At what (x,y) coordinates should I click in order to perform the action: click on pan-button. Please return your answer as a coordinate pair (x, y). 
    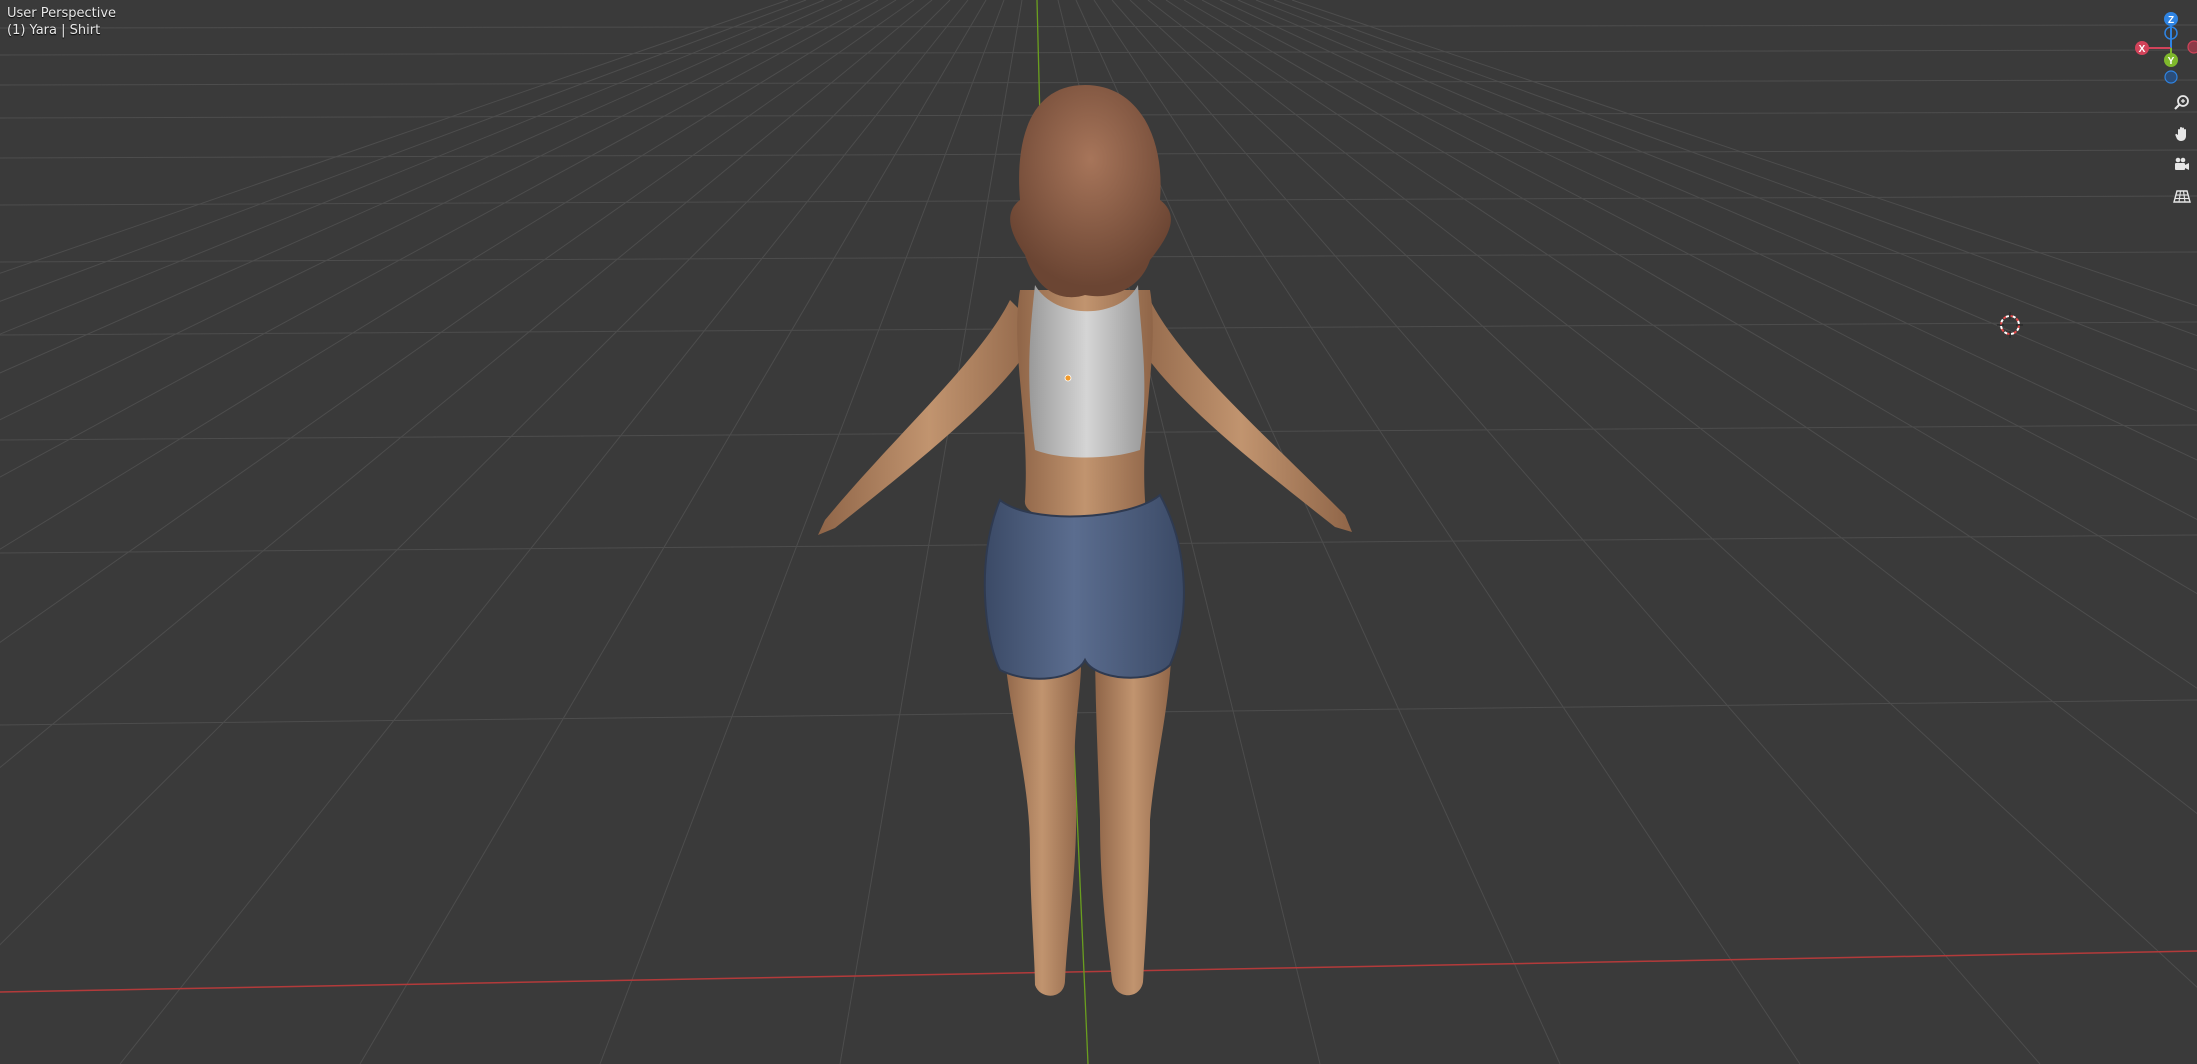
    Looking at the image, I should click on (2182, 134).